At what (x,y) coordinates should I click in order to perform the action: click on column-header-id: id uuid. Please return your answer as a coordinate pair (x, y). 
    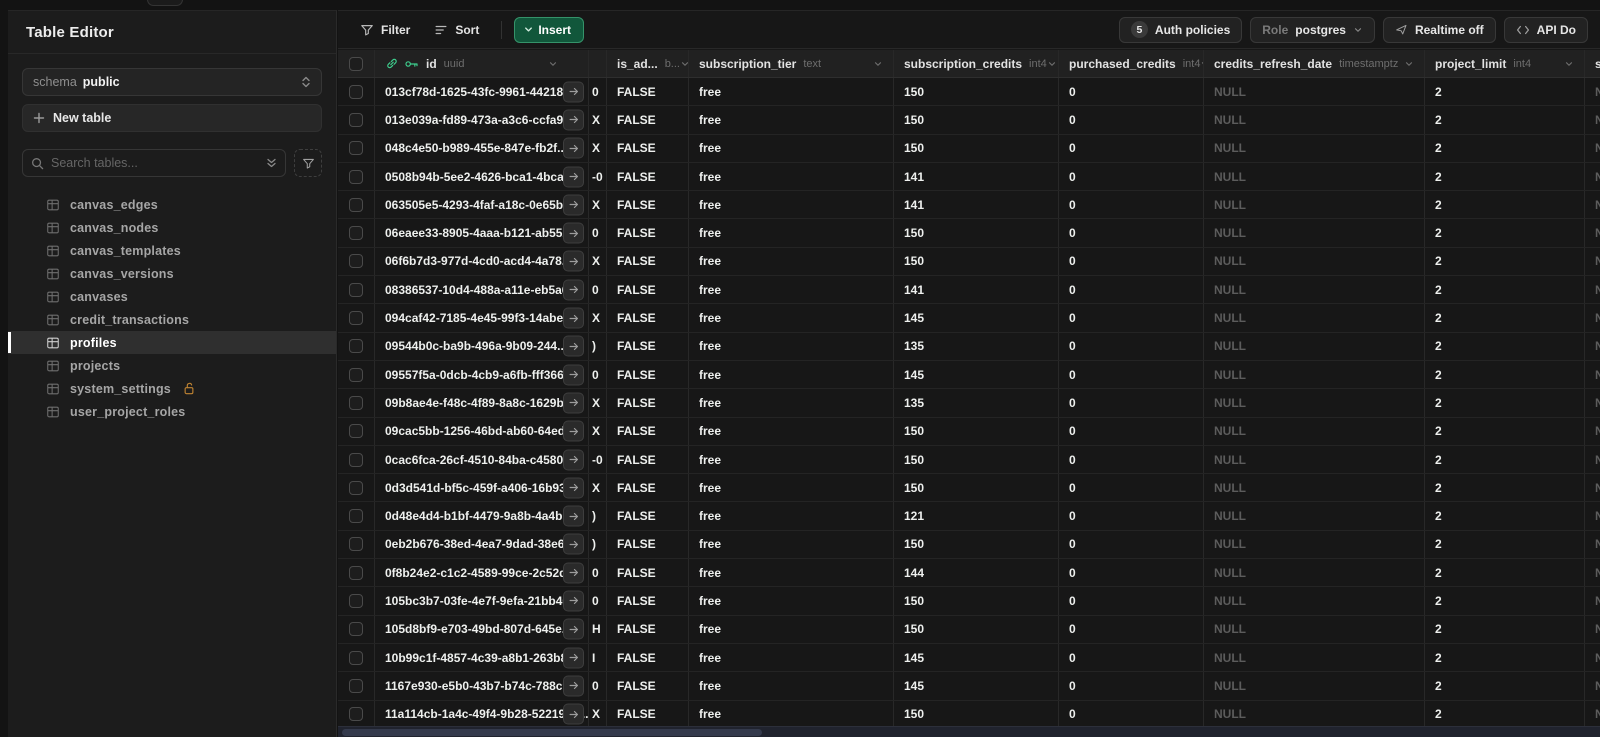
    Looking at the image, I should click on (482, 63).